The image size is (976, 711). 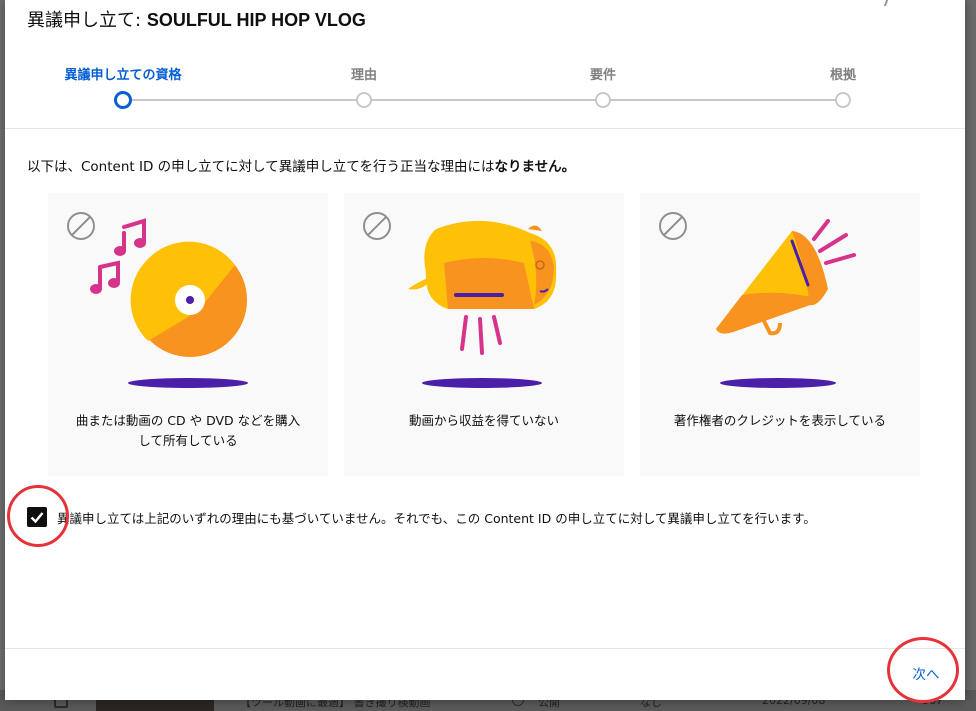 I want to click on step-dot-reason, so click(x=364, y=100).